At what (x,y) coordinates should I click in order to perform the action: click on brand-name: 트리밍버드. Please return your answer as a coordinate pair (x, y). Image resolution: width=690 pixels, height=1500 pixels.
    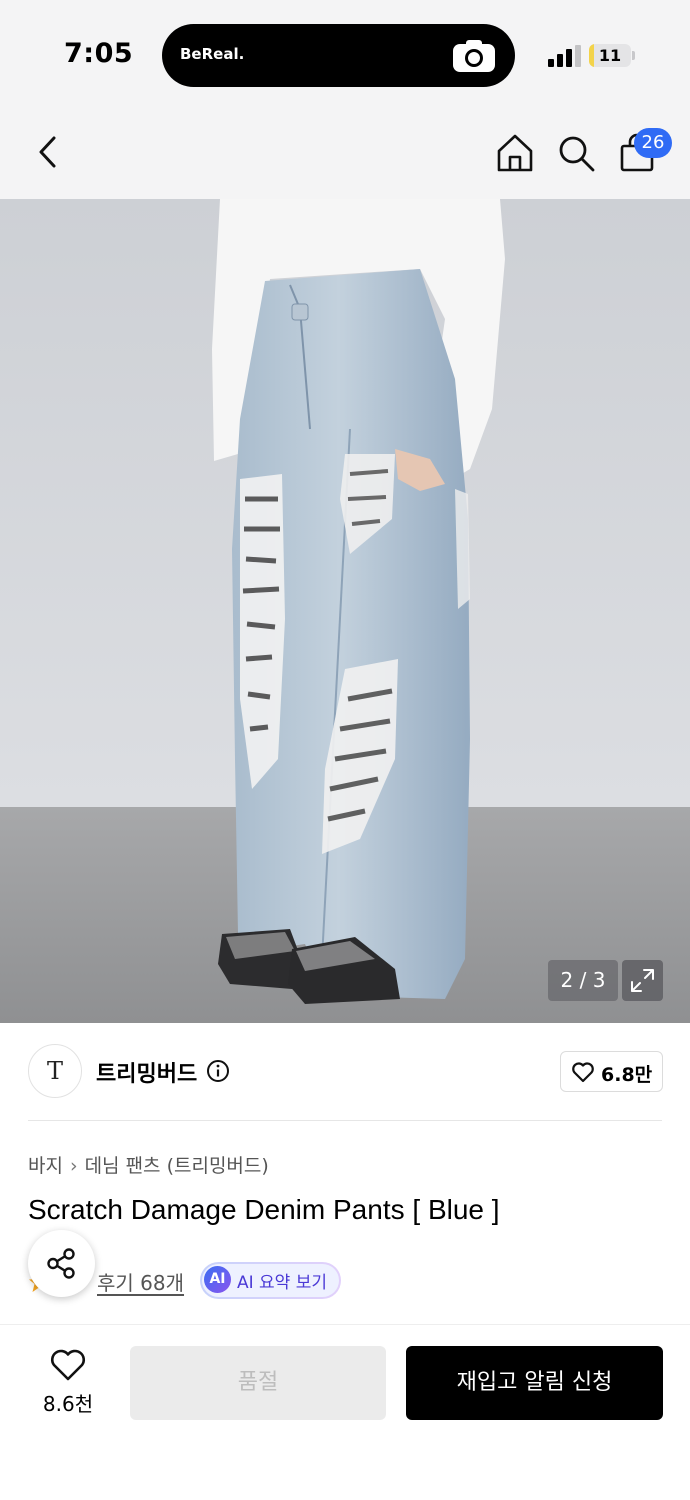
    Looking at the image, I should click on (146, 1072).